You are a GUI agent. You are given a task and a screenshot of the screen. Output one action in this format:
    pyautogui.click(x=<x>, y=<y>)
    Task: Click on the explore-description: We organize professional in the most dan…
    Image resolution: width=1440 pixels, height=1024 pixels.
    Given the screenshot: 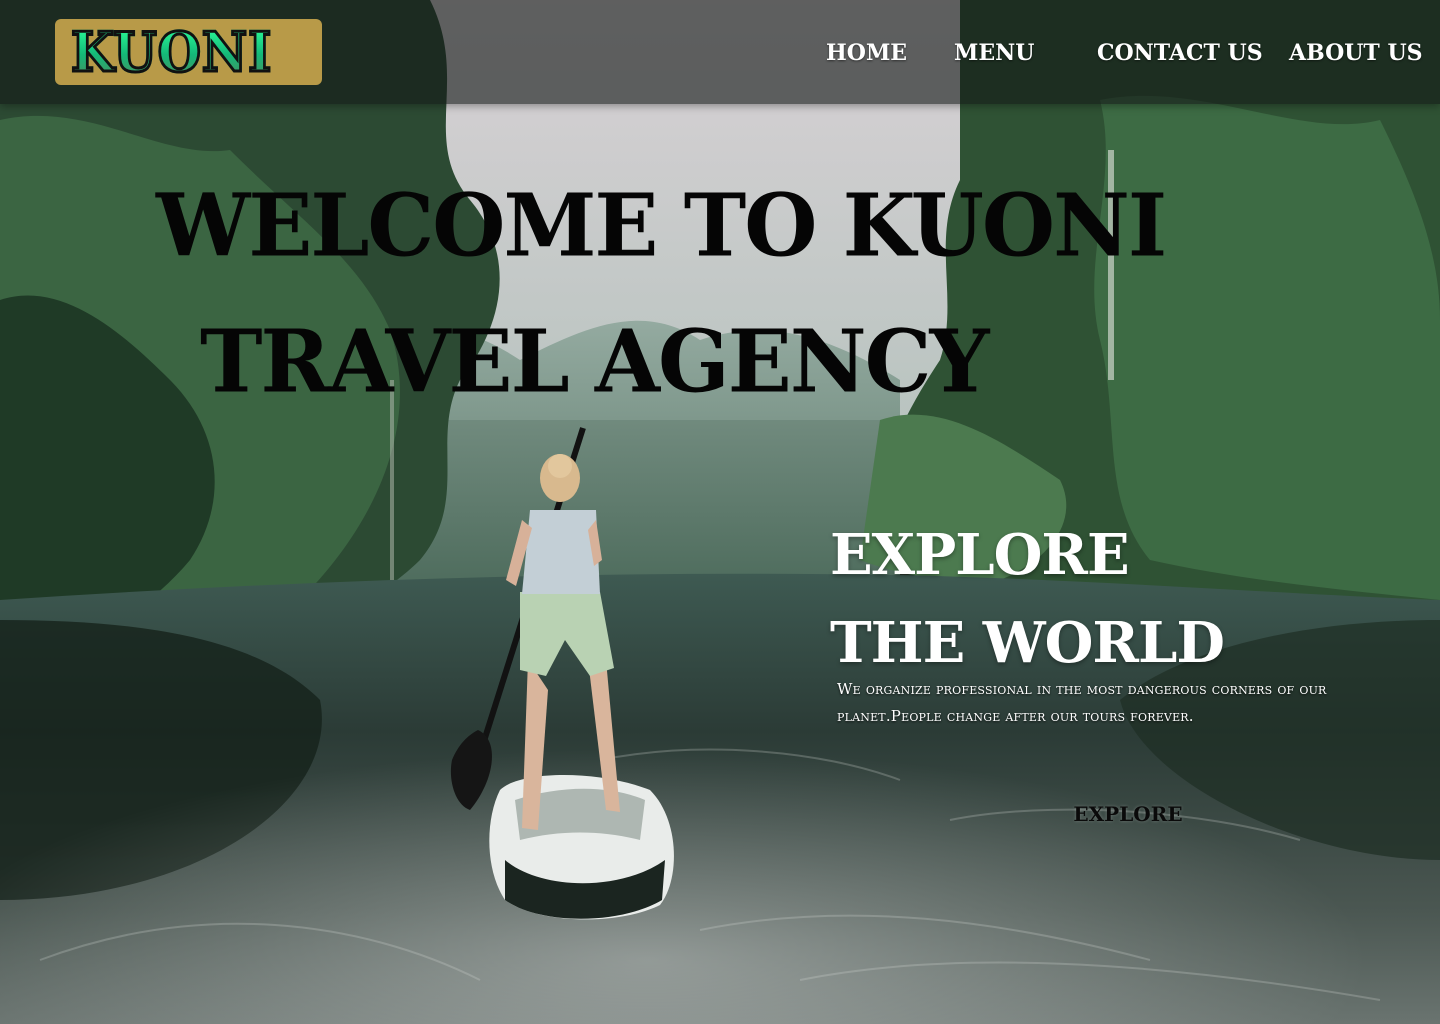 What is the action you would take?
    pyautogui.click(x=1082, y=702)
    